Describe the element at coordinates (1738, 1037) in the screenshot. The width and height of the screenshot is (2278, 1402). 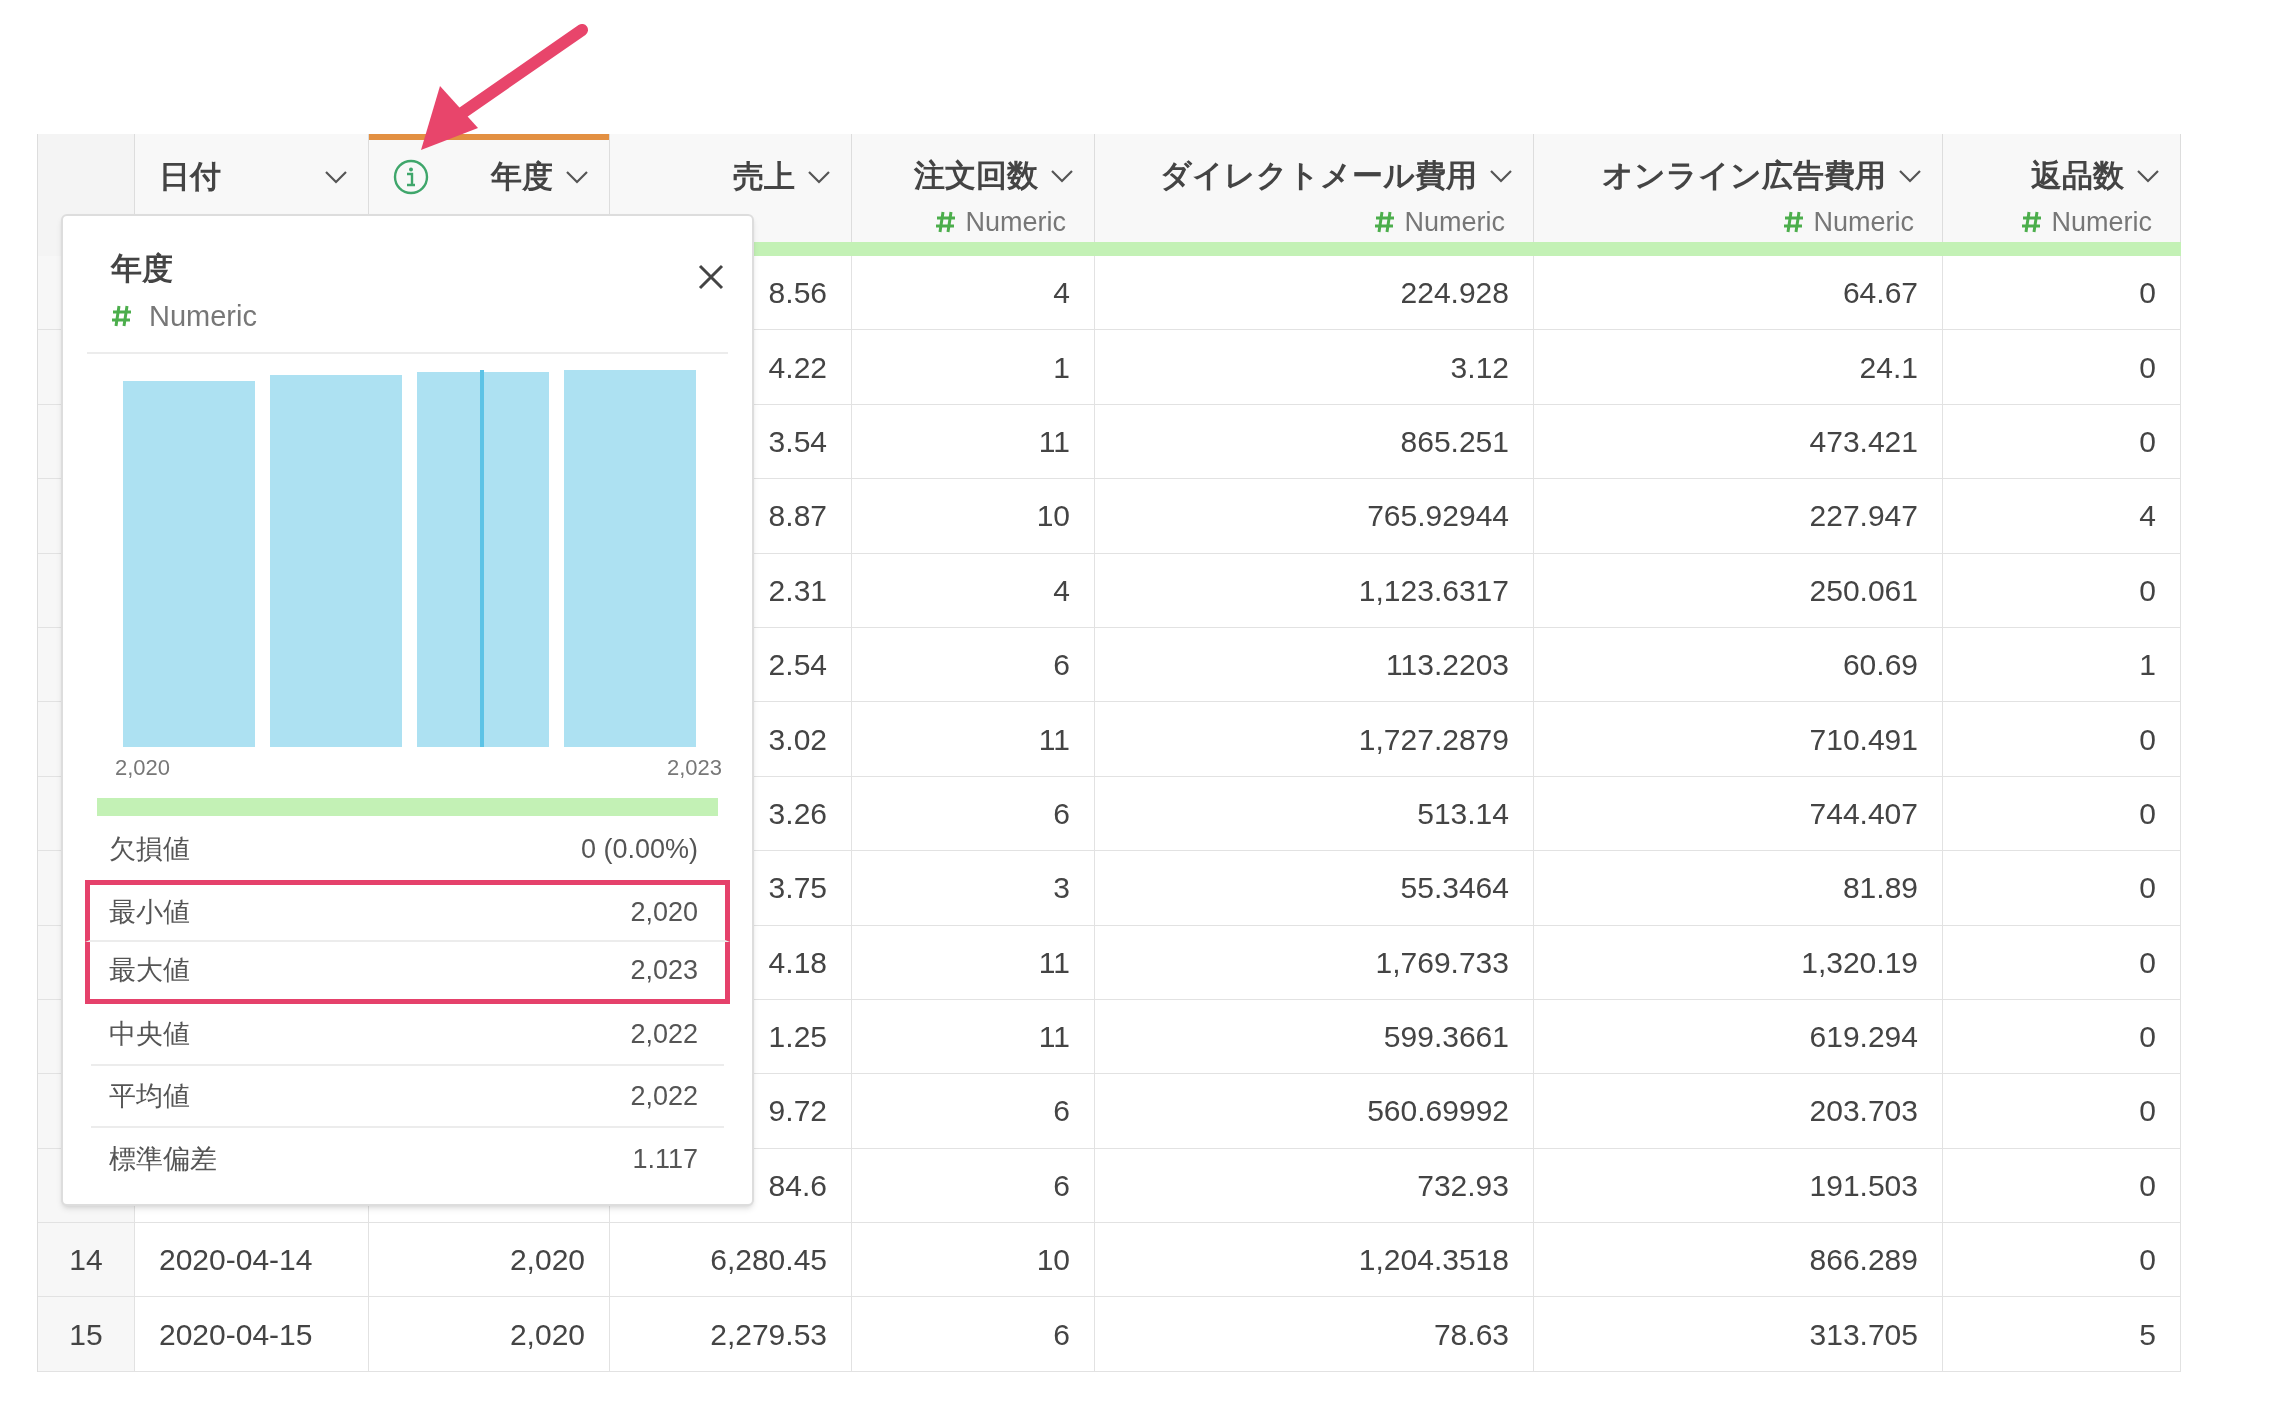
I see `table-cell: 619.294` at that location.